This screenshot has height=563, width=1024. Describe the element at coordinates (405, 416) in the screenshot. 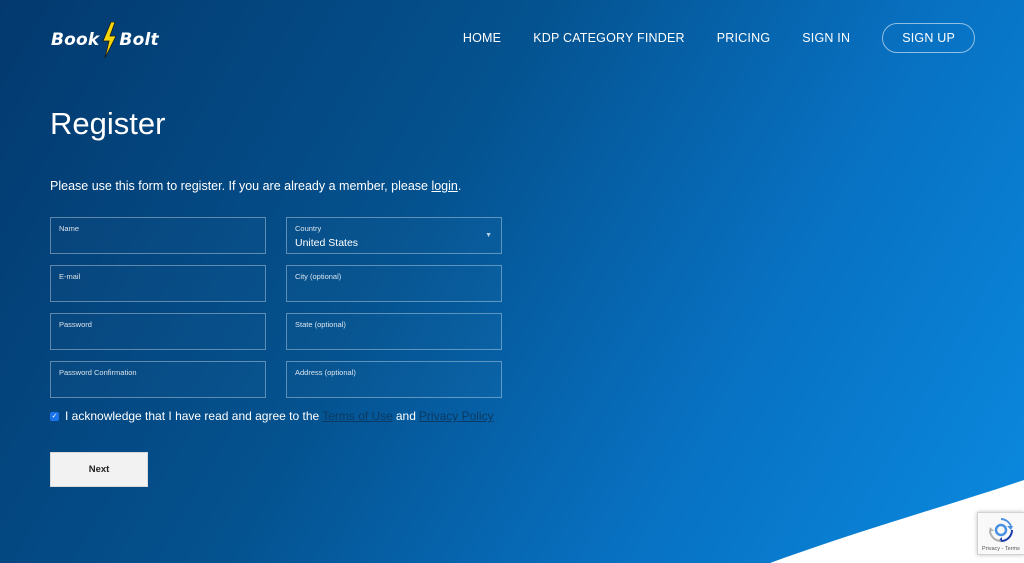

I see `and-text: and` at that location.